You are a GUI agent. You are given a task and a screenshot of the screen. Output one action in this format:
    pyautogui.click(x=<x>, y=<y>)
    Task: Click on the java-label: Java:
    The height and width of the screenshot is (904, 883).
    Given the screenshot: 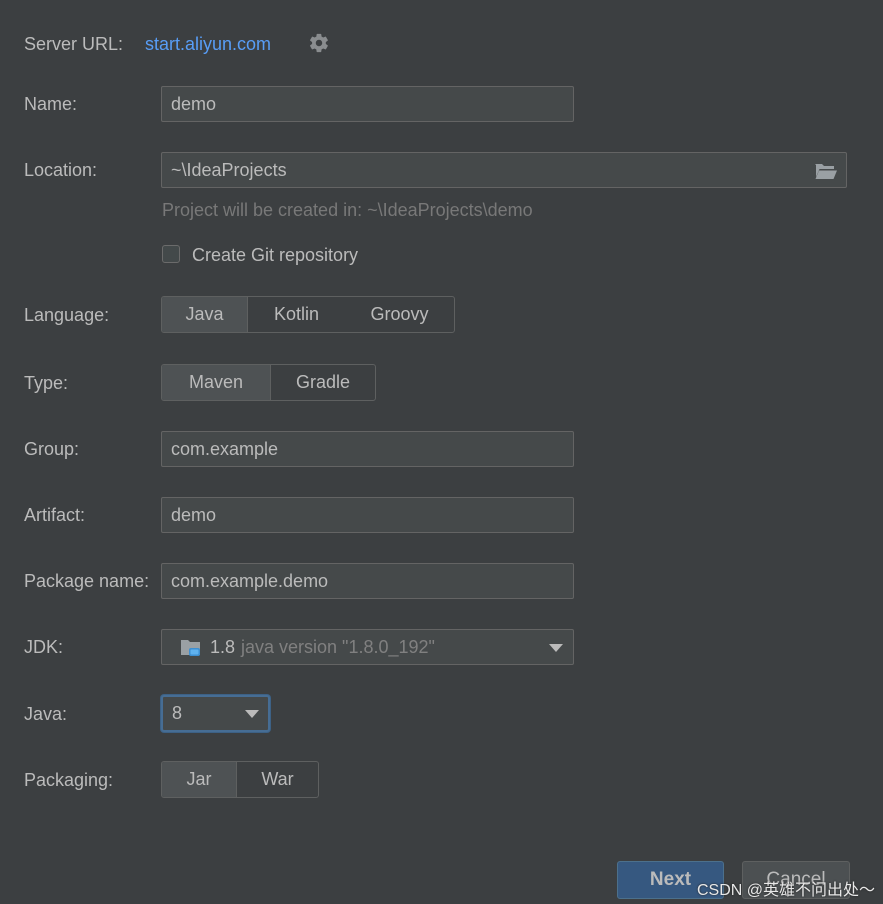 What is the action you would take?
    pyautogui.click(x=46, y=714)
    